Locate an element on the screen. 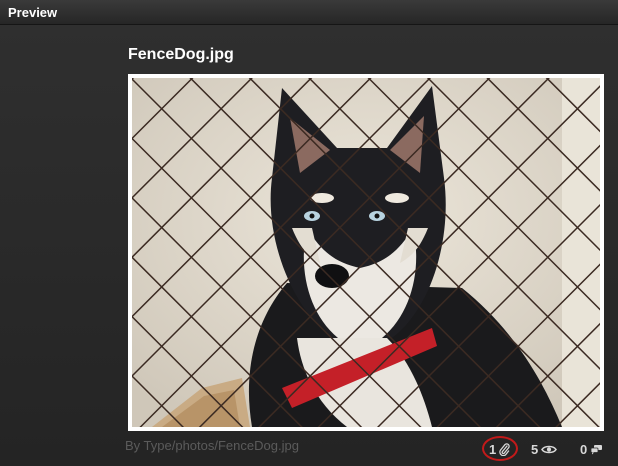  panel-title: Preview is located at coordinates (33, 12).